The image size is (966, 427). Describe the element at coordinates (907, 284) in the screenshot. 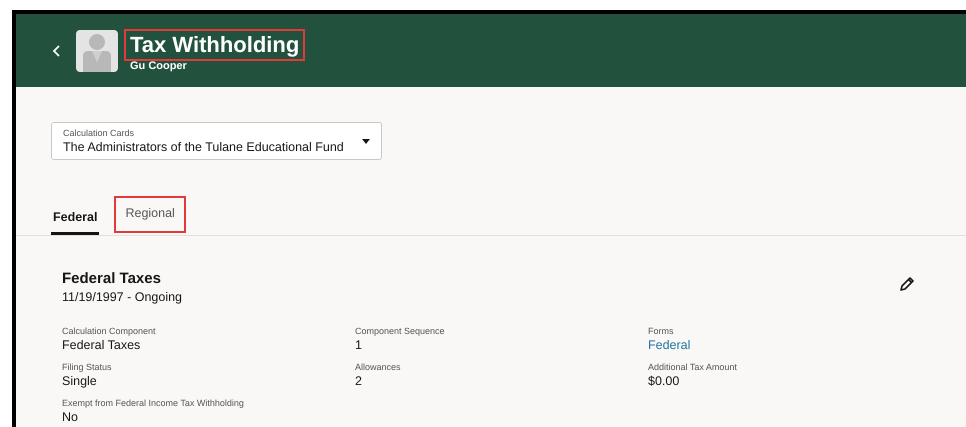

I see `edit-icon` at that location.